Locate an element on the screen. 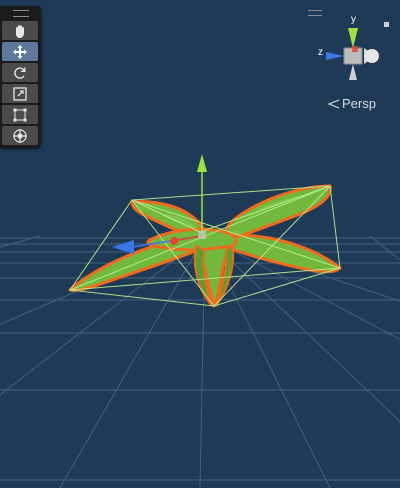 The width and height of the screenshot is (400, 488). rotate-icon is located at coordinates (20, 72).